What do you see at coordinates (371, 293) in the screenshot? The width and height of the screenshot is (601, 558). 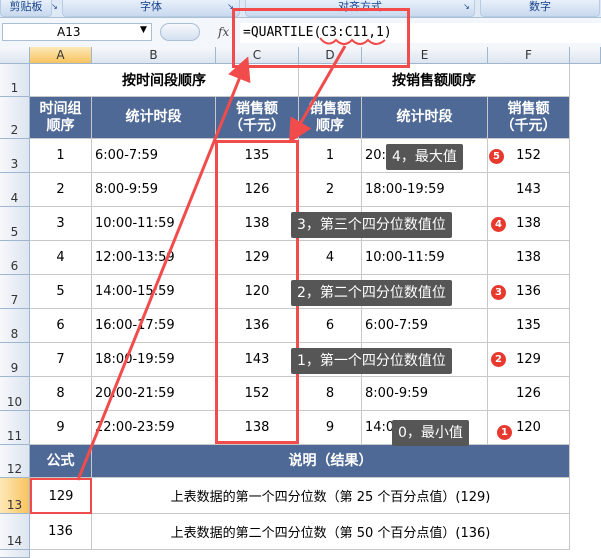 I see `callout-q2: 2，第二个四分位数值位` at bounding box center [371, 293].